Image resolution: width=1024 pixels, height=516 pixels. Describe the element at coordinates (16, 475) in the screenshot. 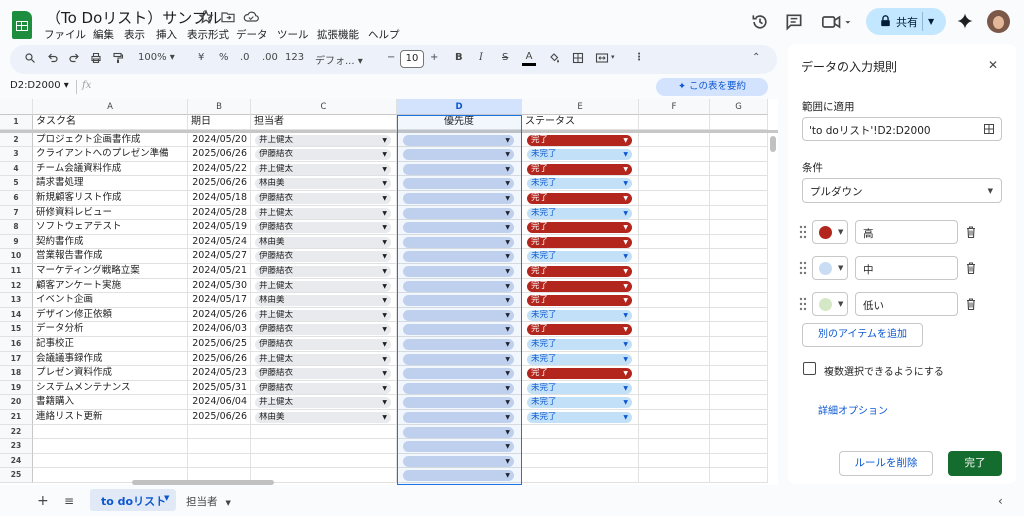

I see `row-header: 25` at that location.